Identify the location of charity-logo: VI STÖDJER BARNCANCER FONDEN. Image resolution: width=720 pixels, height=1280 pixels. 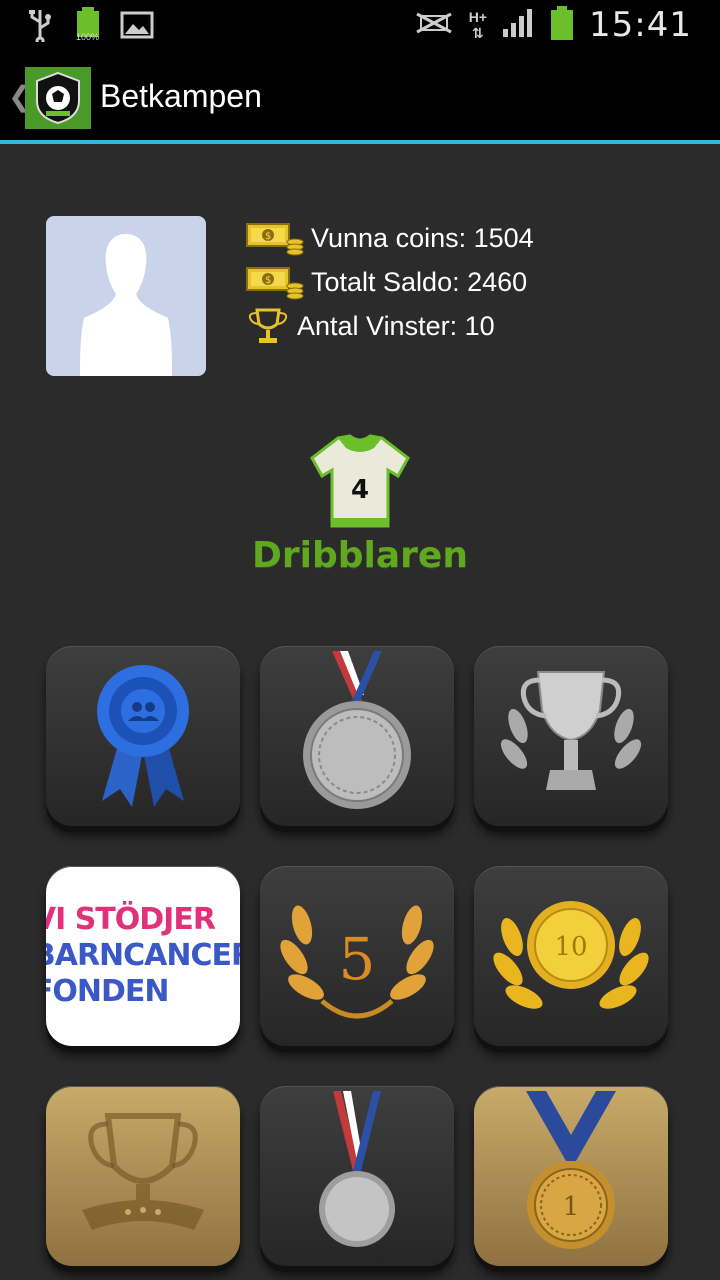
(143, 956).